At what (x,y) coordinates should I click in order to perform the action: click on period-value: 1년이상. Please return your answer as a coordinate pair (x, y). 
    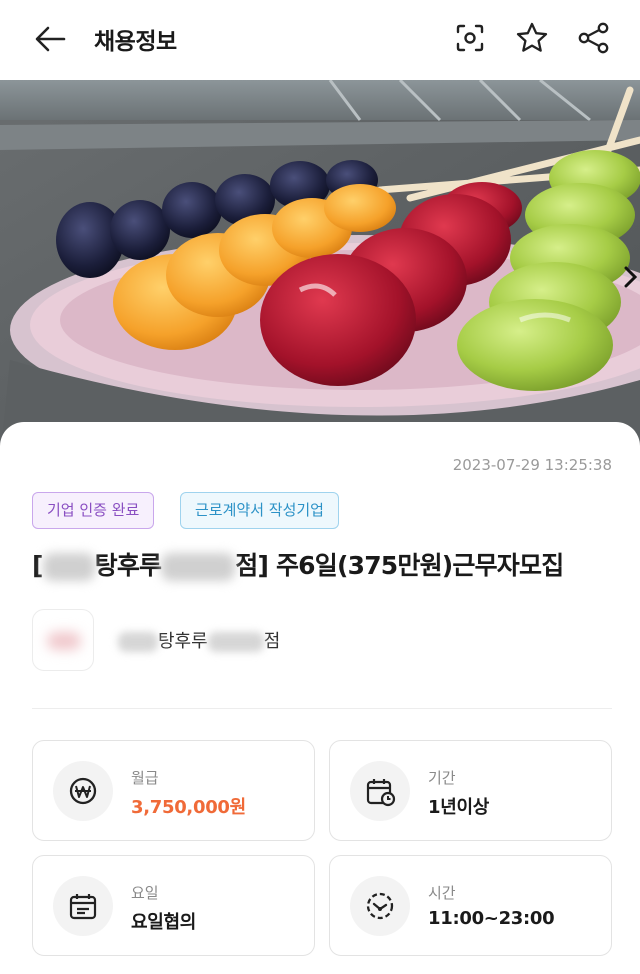
    Looking at the image, I should click on (459, 807).